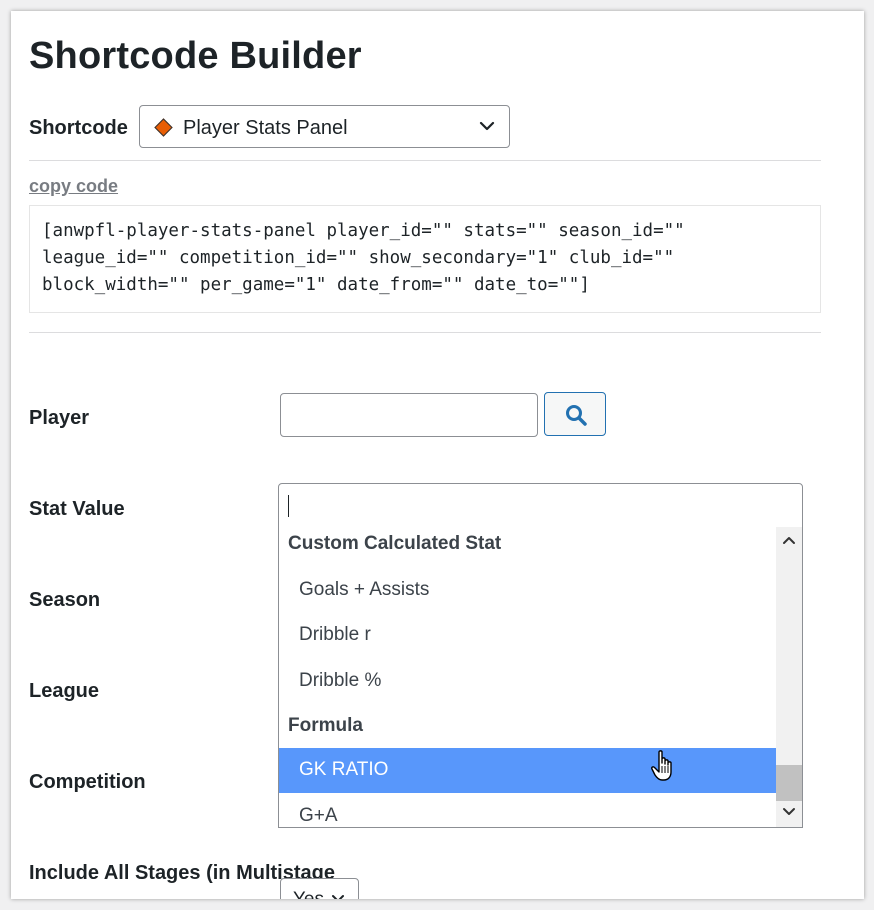  Describe the element at coordinates (789, 812) in the screenshot. I see `scroll-down-arrow-icon` at that location.